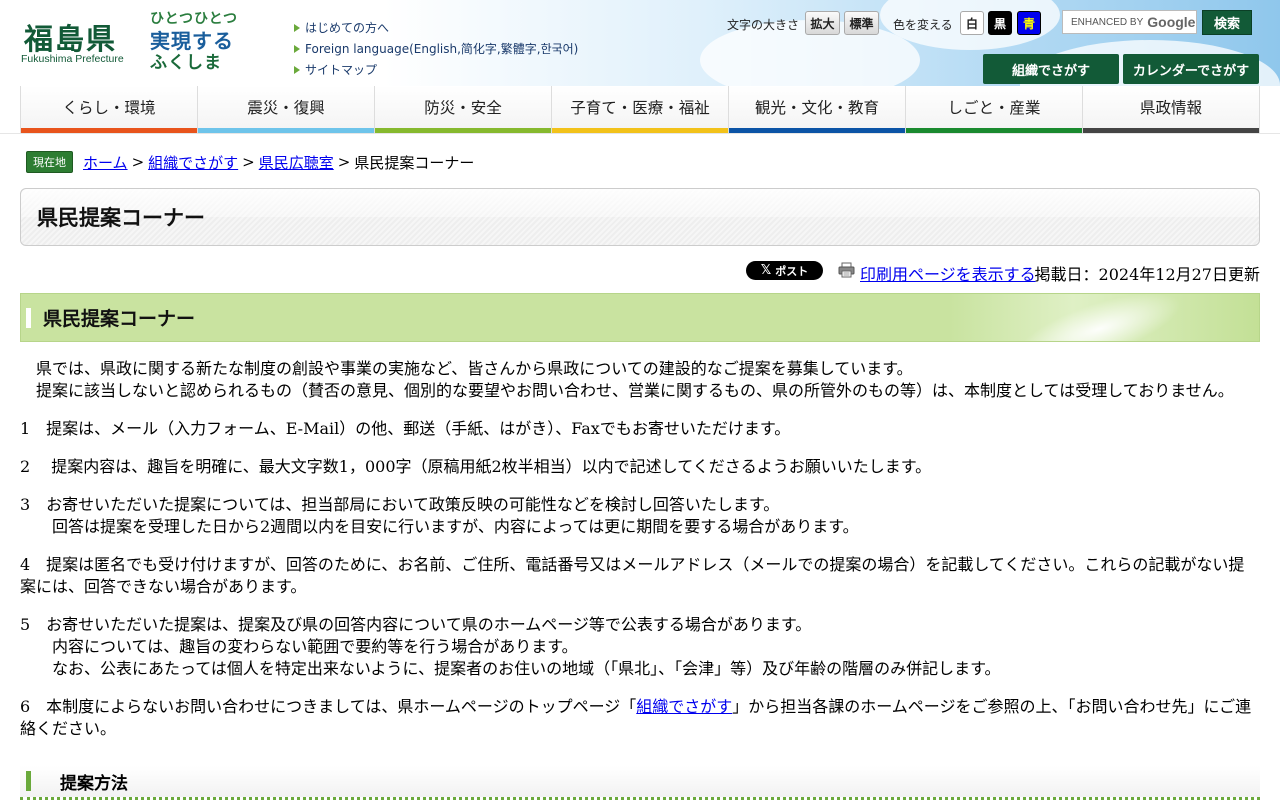  What do you see at coordinates (1147, 274) in the screenshot?
I see `posted-date: 掲載日：2024年12月27日更新` at bounding box center [1147, 274].